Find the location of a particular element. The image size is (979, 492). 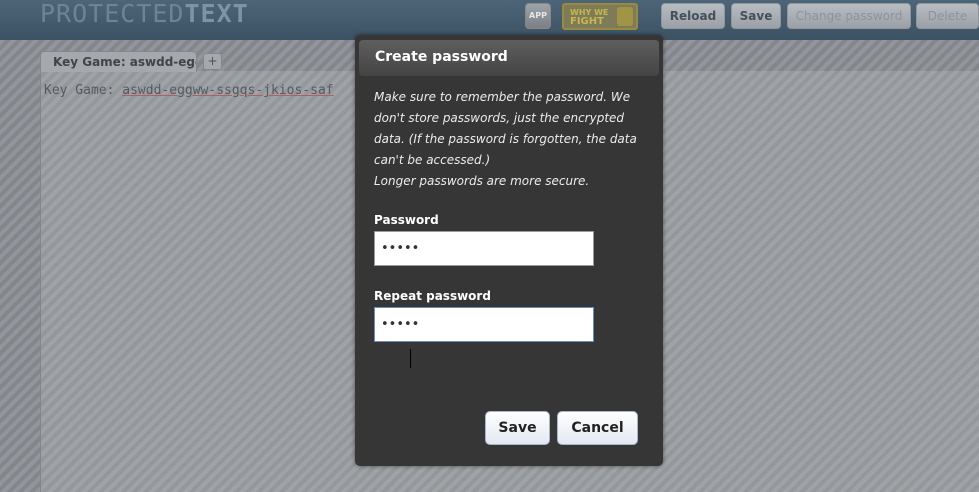

reload-button: Reload is located at coordinates (693, 16).